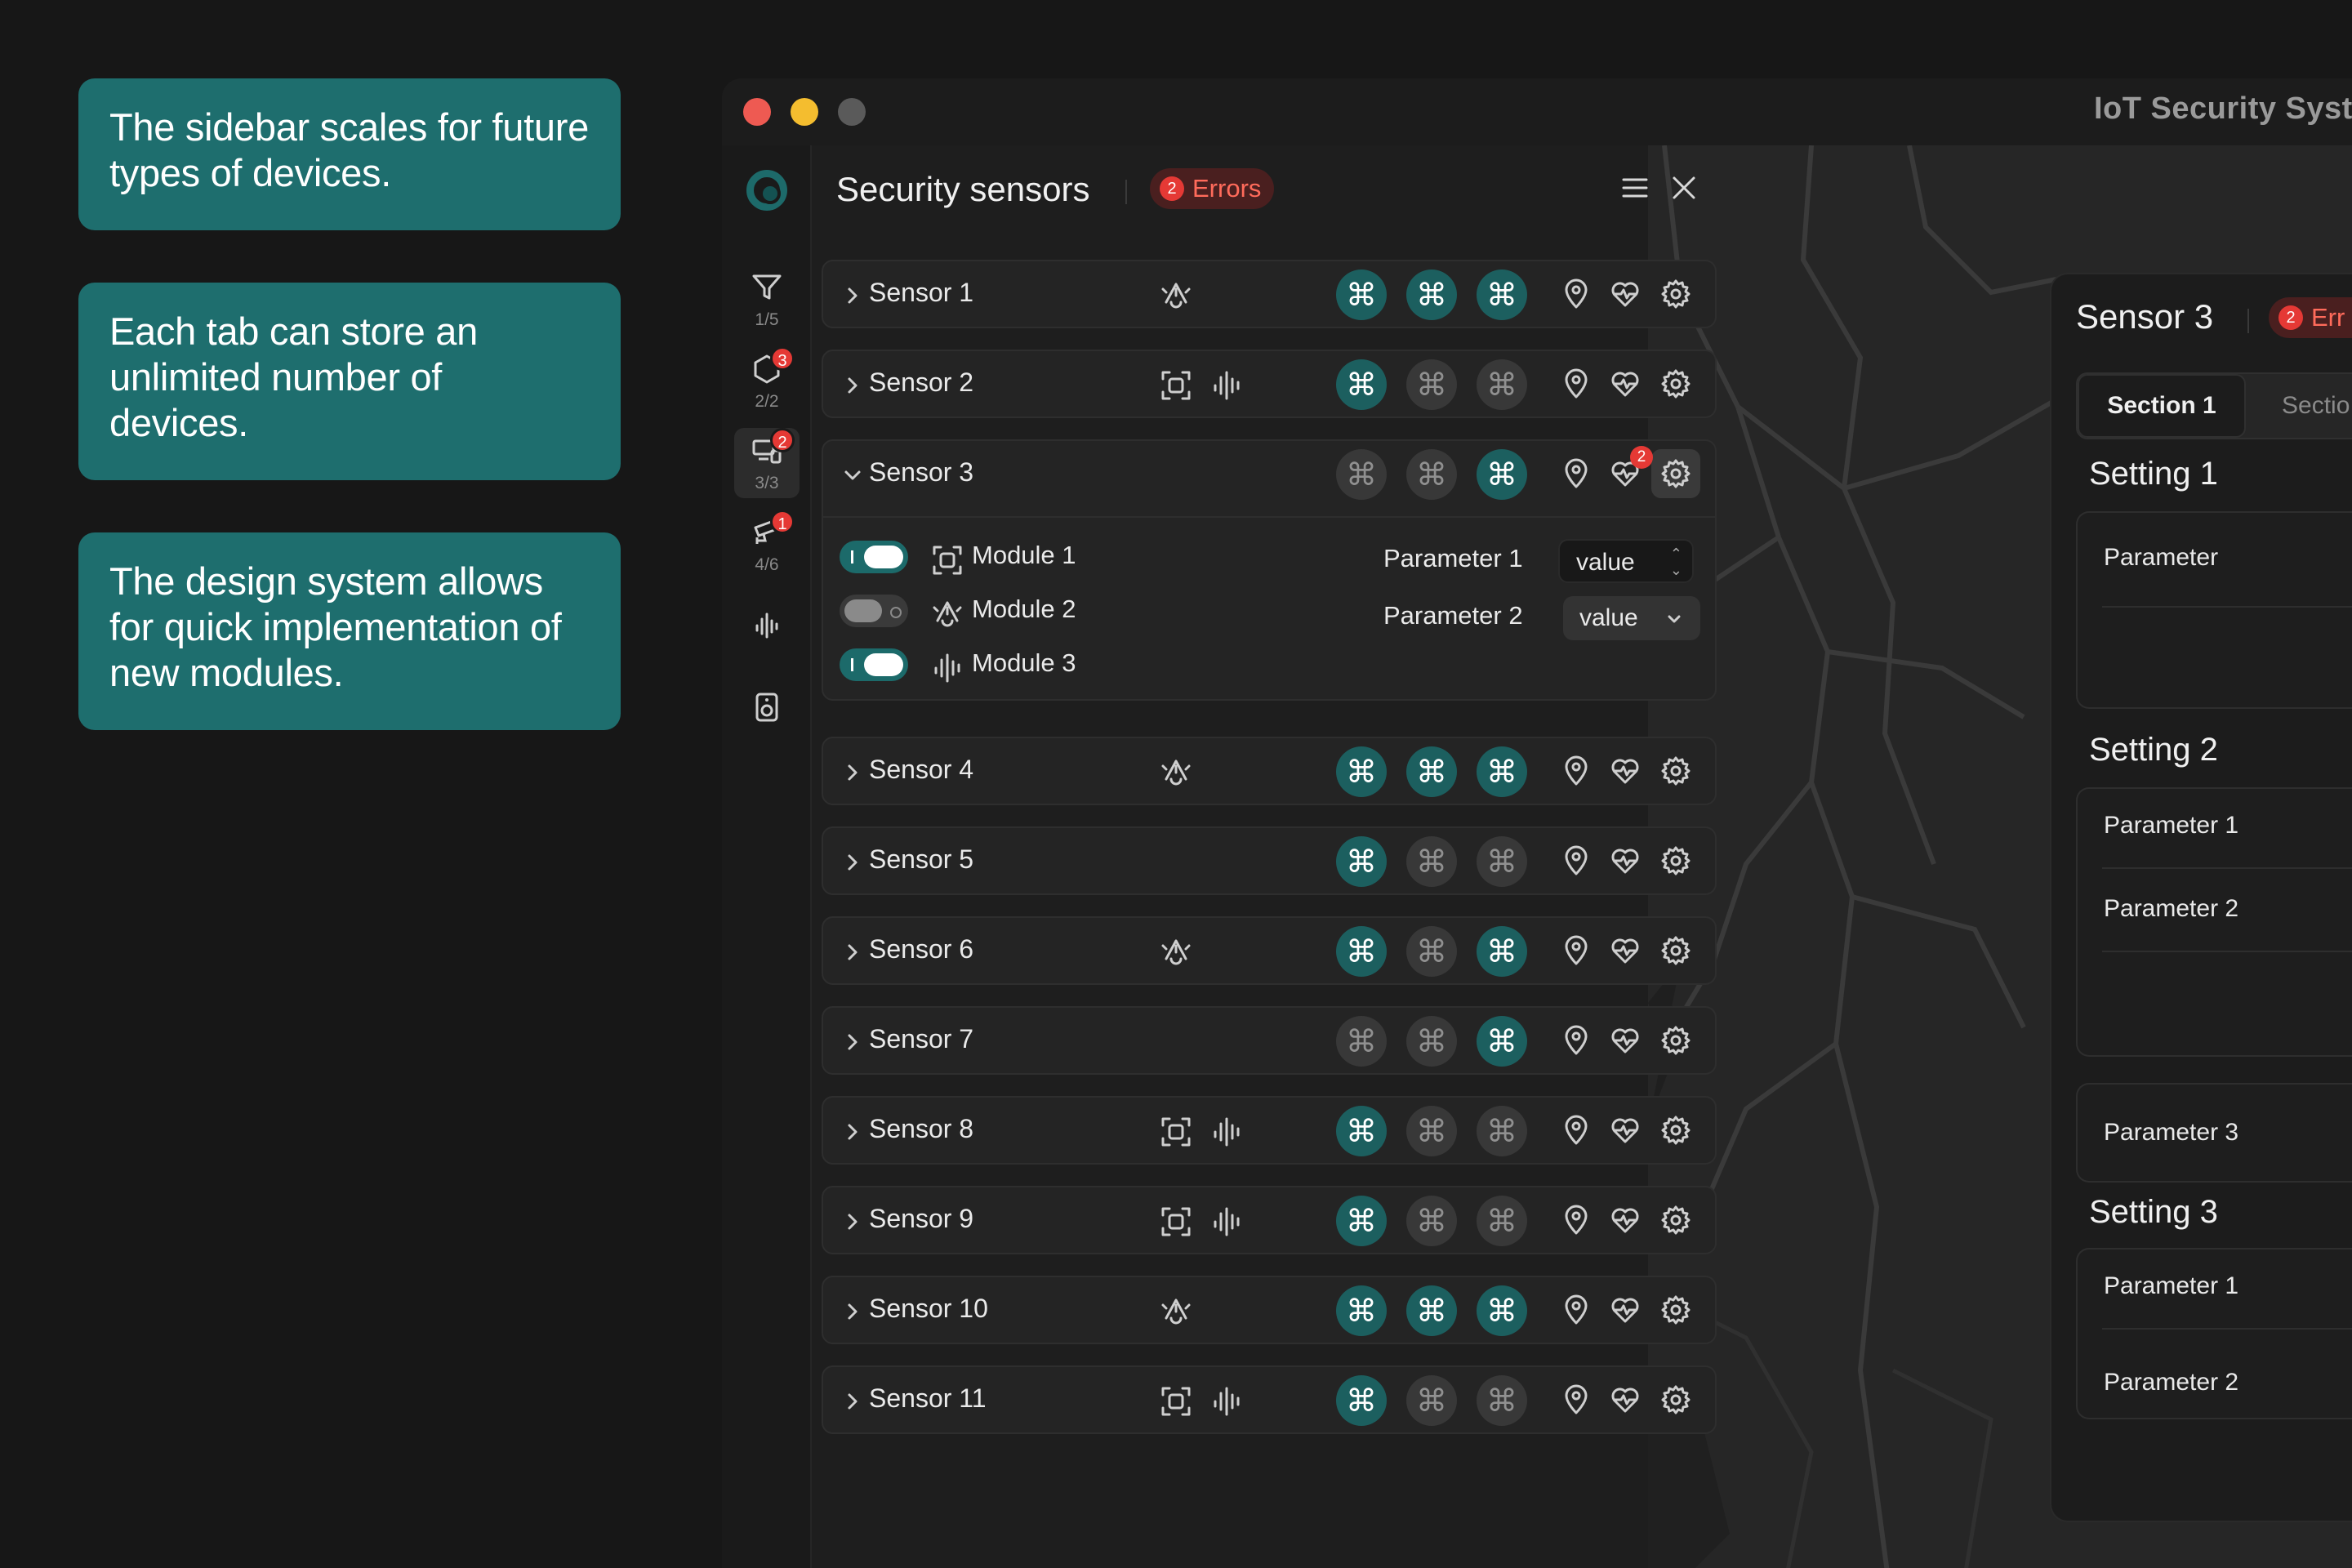  Describe the element at coordinates (2310, 317) in the screenshot. I see `detail-errors-badge: 2 Err` at that location.